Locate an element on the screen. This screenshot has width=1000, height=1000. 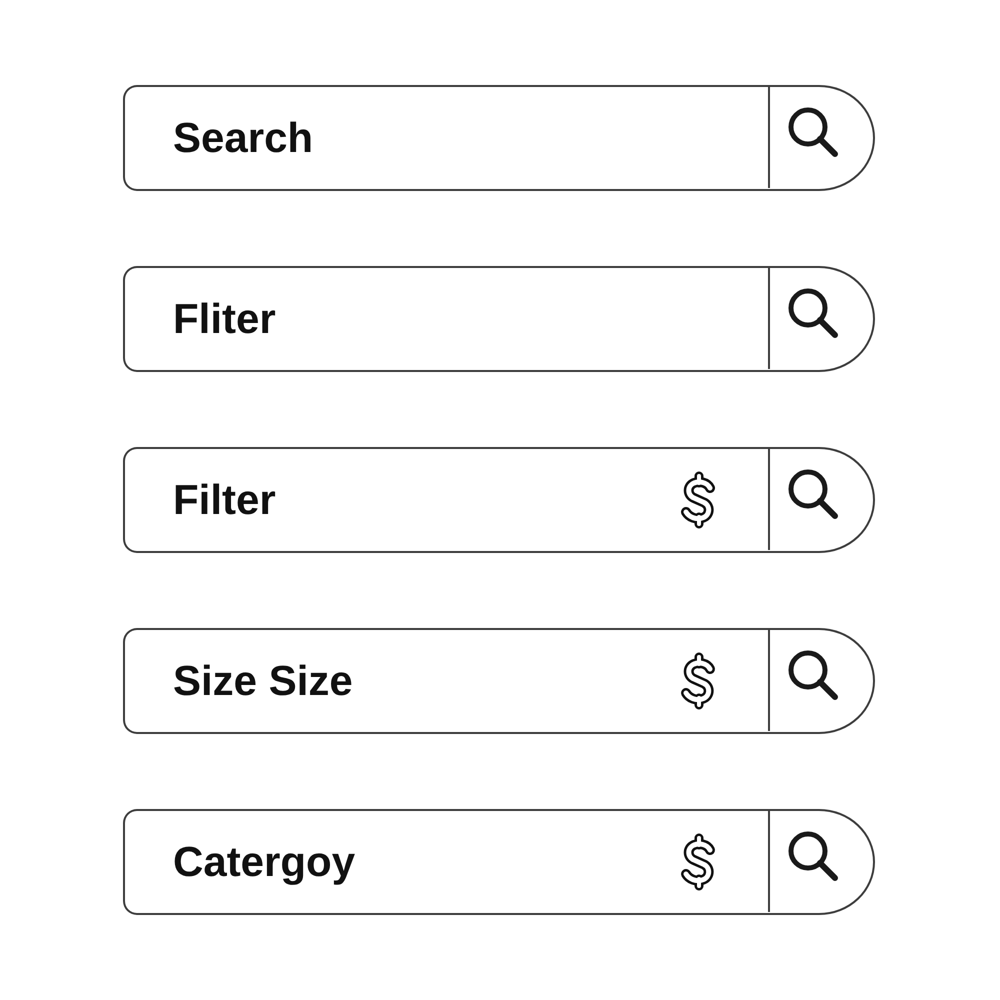
search-bar: Search is located at coordinates (499, 138).